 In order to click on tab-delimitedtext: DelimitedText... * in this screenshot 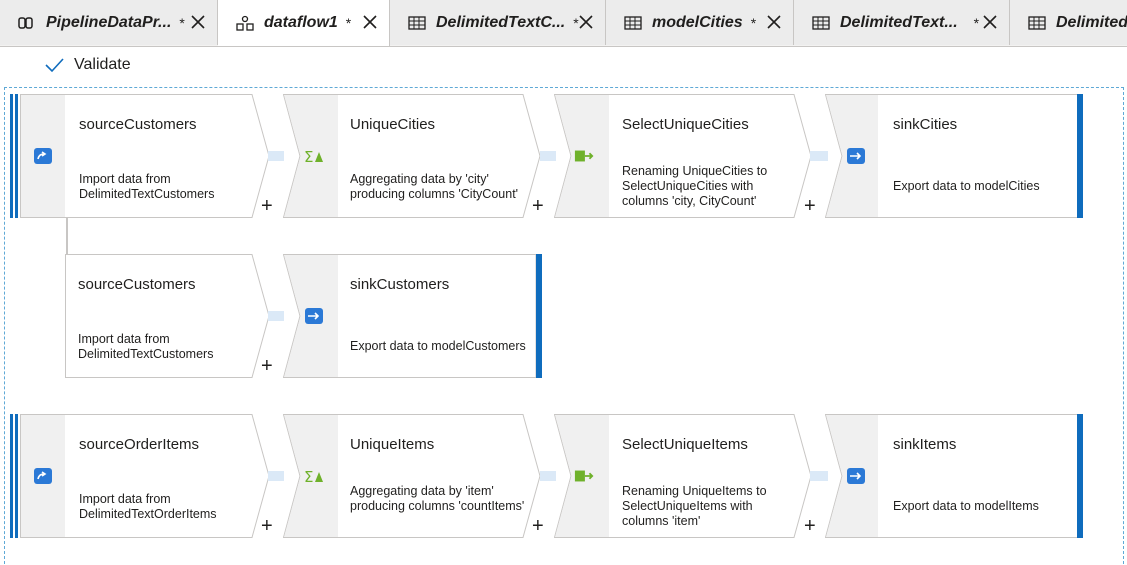, I will do `click(902, 22)`.